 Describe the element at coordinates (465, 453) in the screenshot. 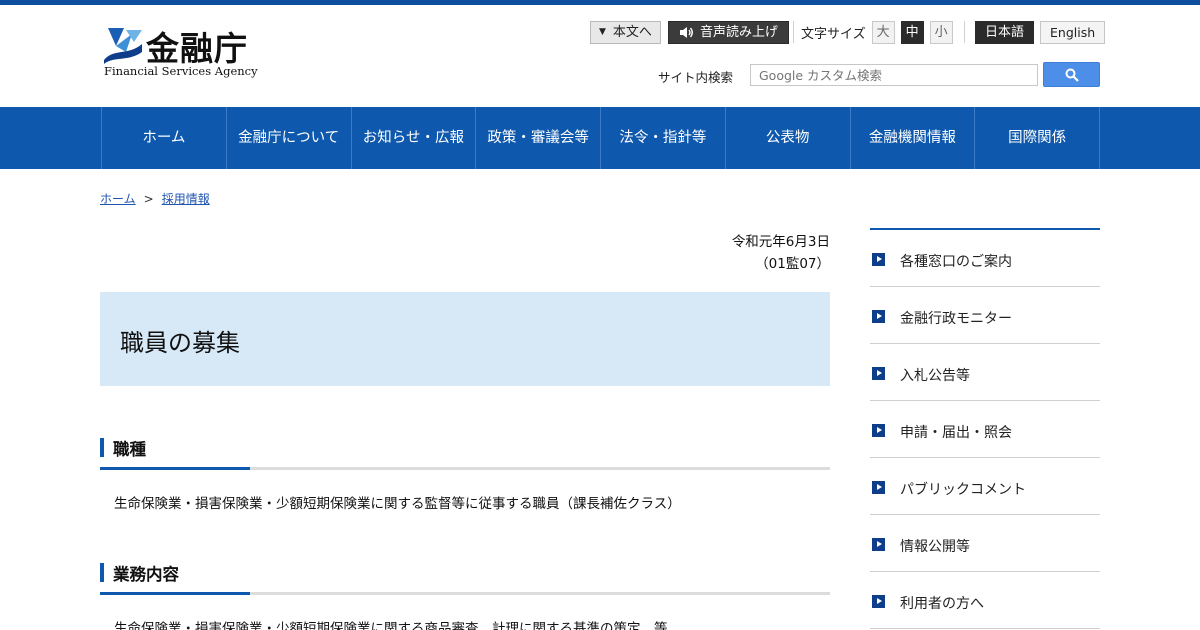

I see `section-heading-job-type: 職種` at that location.